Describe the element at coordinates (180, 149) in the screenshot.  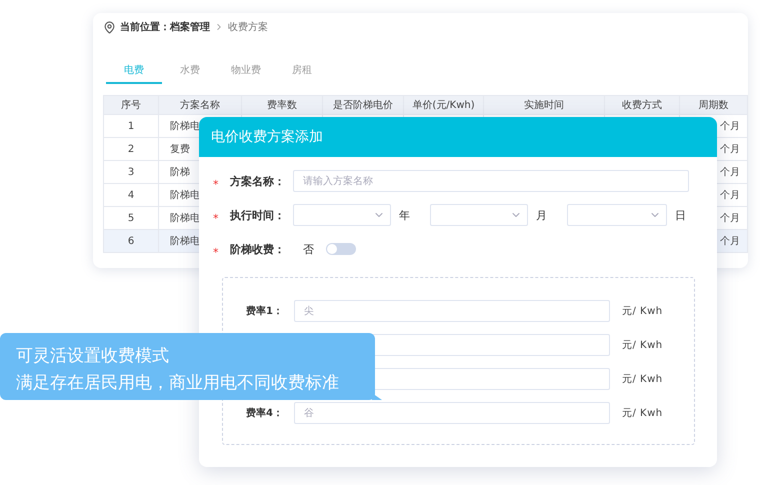
I see `table-cell-text: 复费` at that location.